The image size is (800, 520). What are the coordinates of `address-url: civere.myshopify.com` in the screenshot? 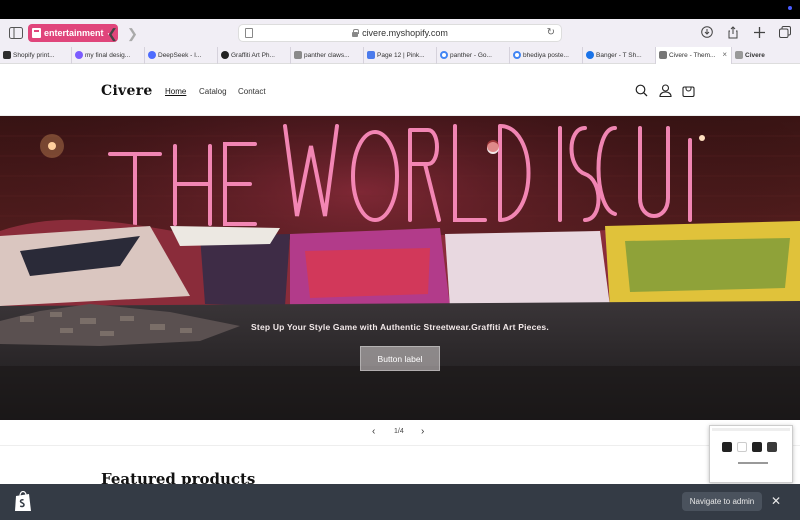 It's located at (405, 33).